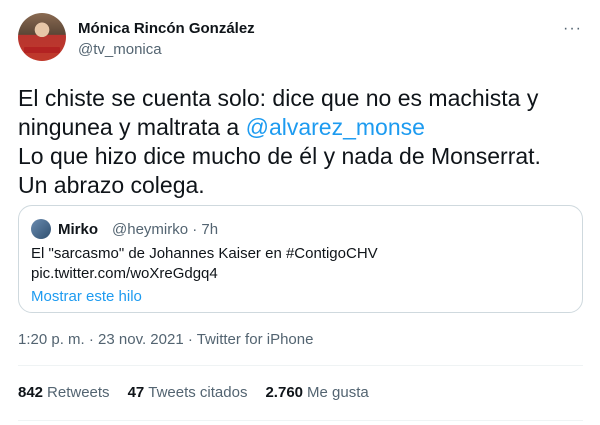 Image resolution: width=600 pixels, height=425 pixels. Describe the element at coordinates (42, 50) in the screenshot. I see `avatar-banner` at that location.